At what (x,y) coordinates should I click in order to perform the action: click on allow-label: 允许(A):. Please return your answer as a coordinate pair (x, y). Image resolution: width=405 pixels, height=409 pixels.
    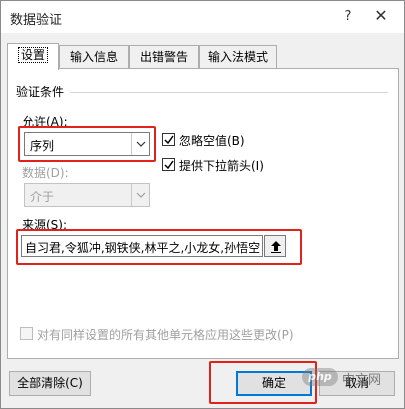
    Looking at the image, I should click on (45, 122).